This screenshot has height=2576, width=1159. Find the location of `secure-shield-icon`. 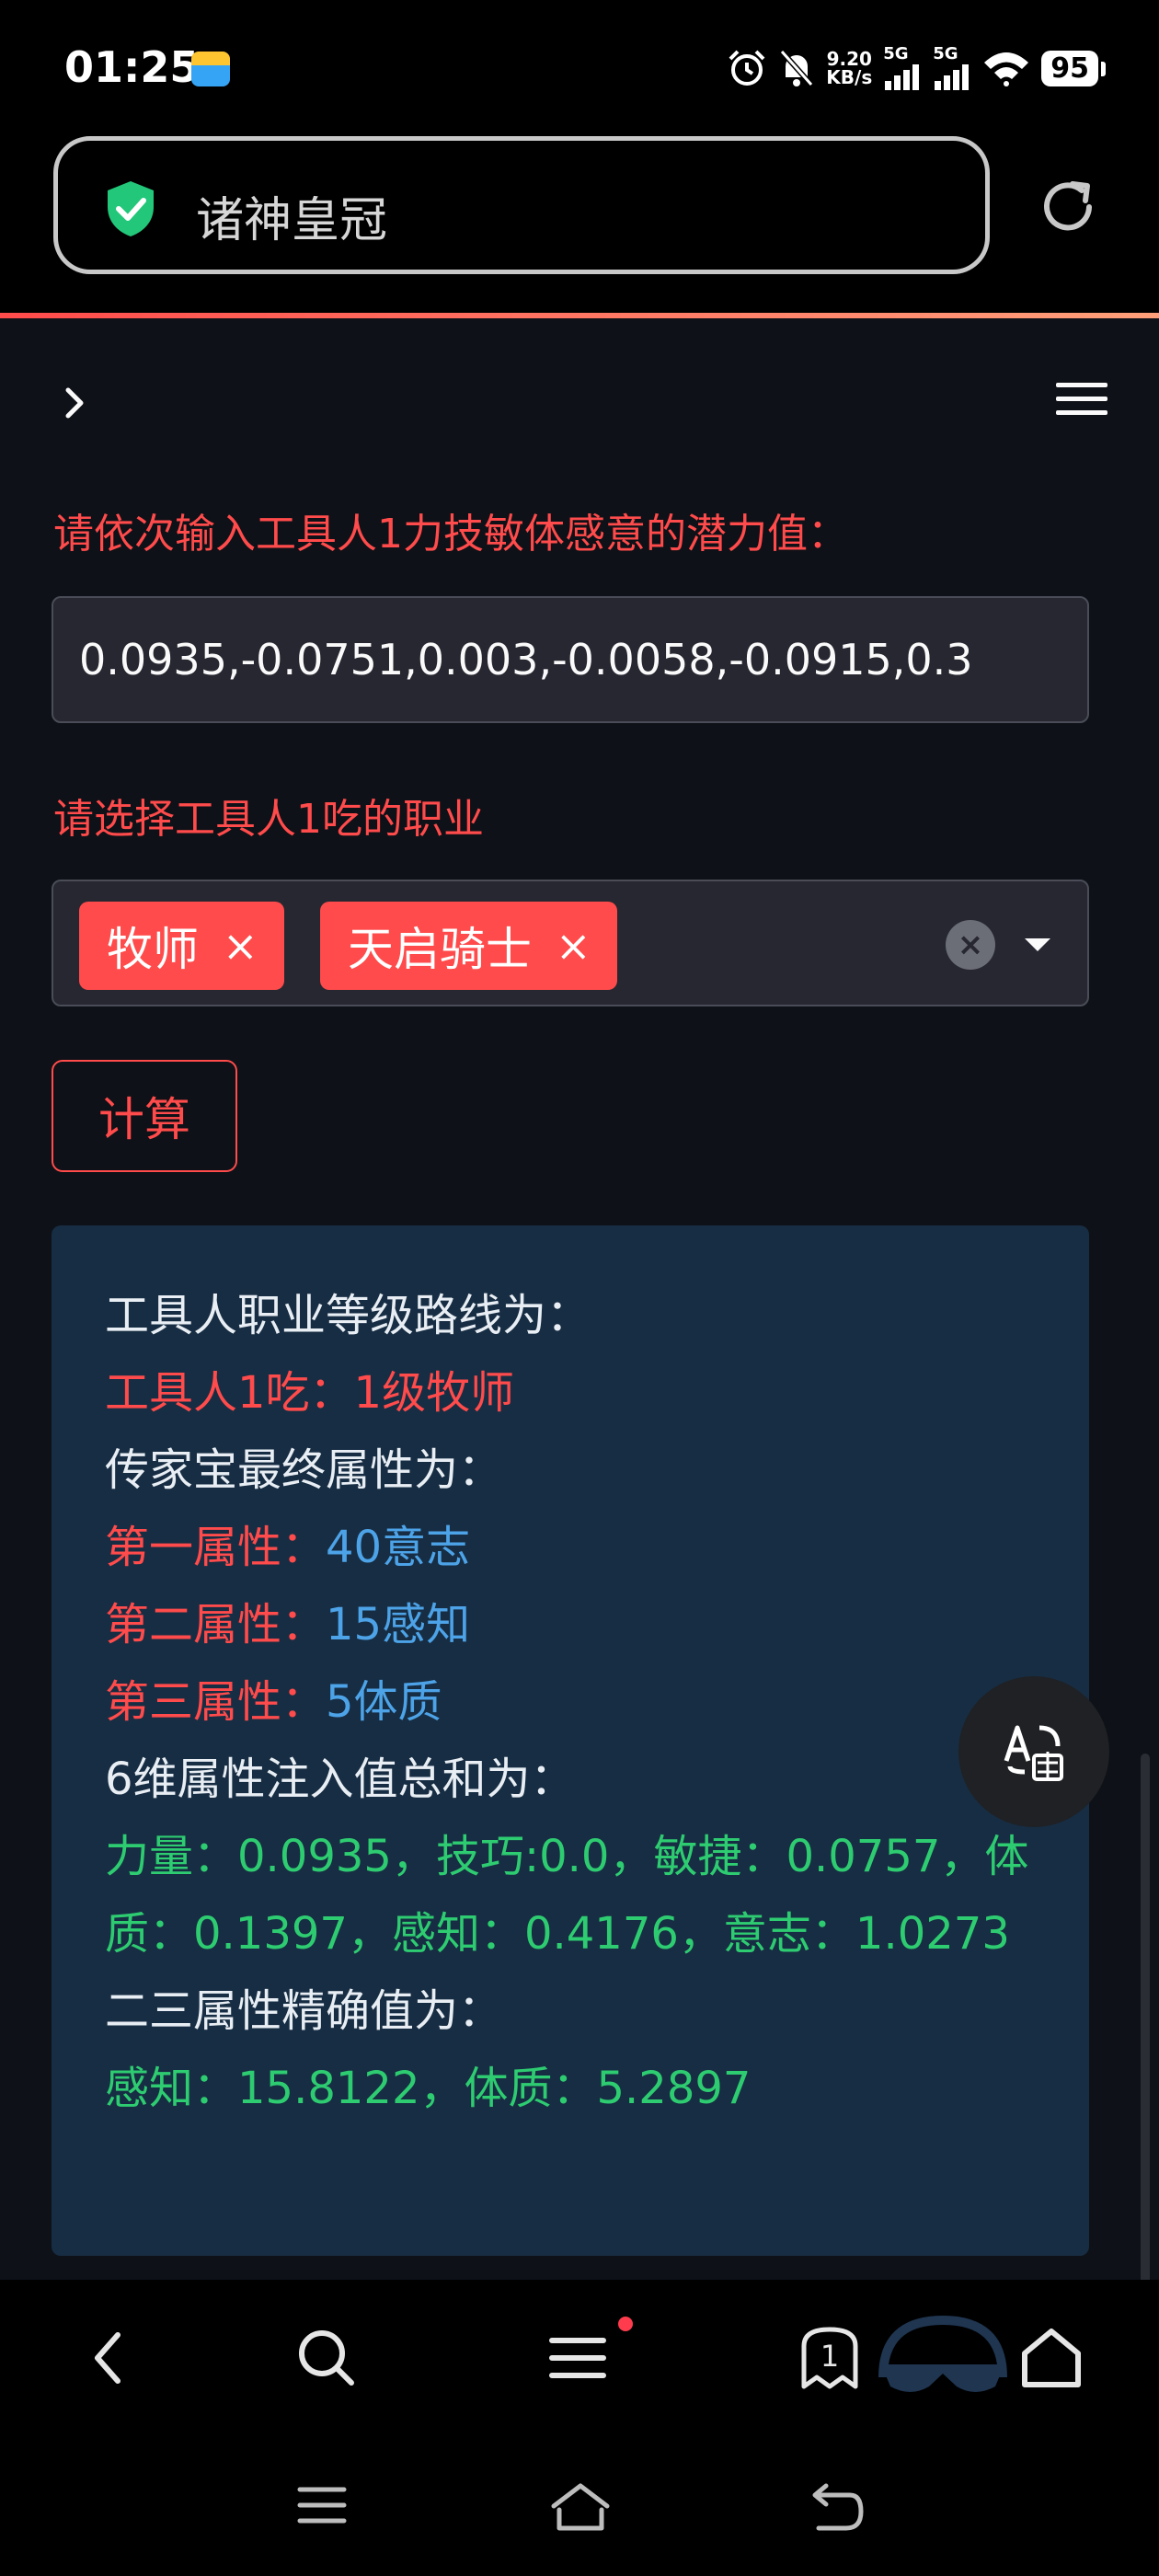

secure-shield-icon is located at coordinates (131, 208).